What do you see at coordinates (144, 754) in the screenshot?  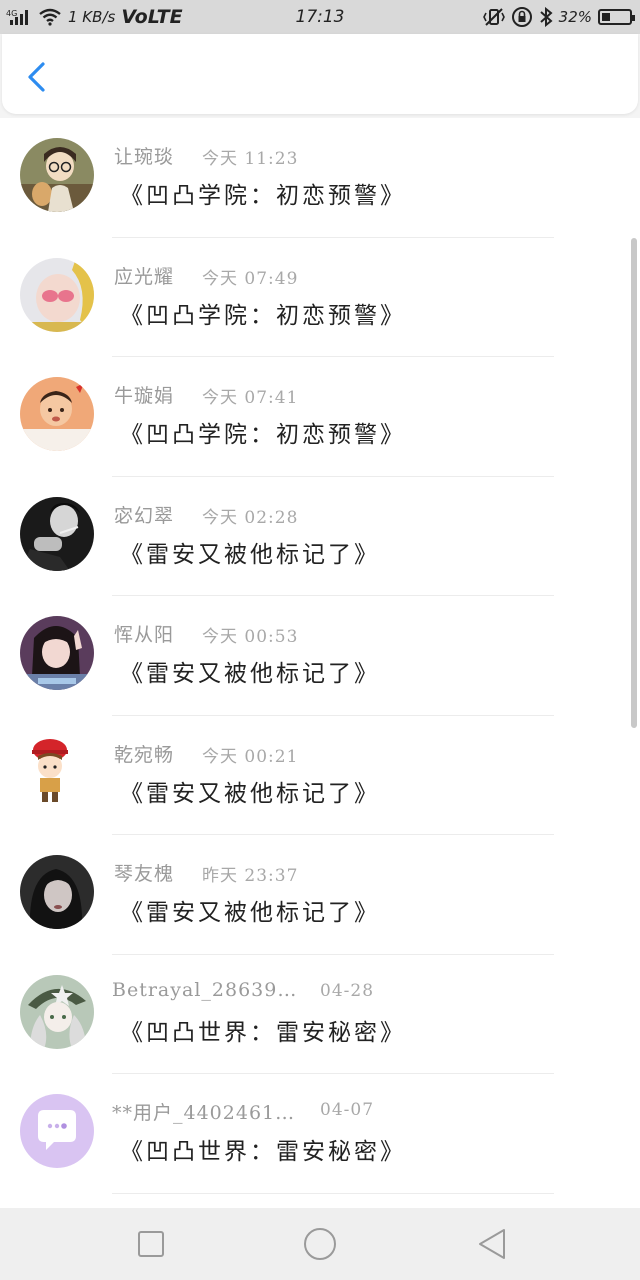 I see `username: 乾宛畅` at bounding box center [144, 754].